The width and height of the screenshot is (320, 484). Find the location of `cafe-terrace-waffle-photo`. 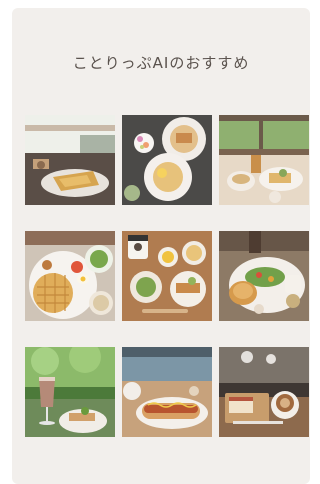

cafe-terrace-waffle-photo is located at coordinates (70, 160).